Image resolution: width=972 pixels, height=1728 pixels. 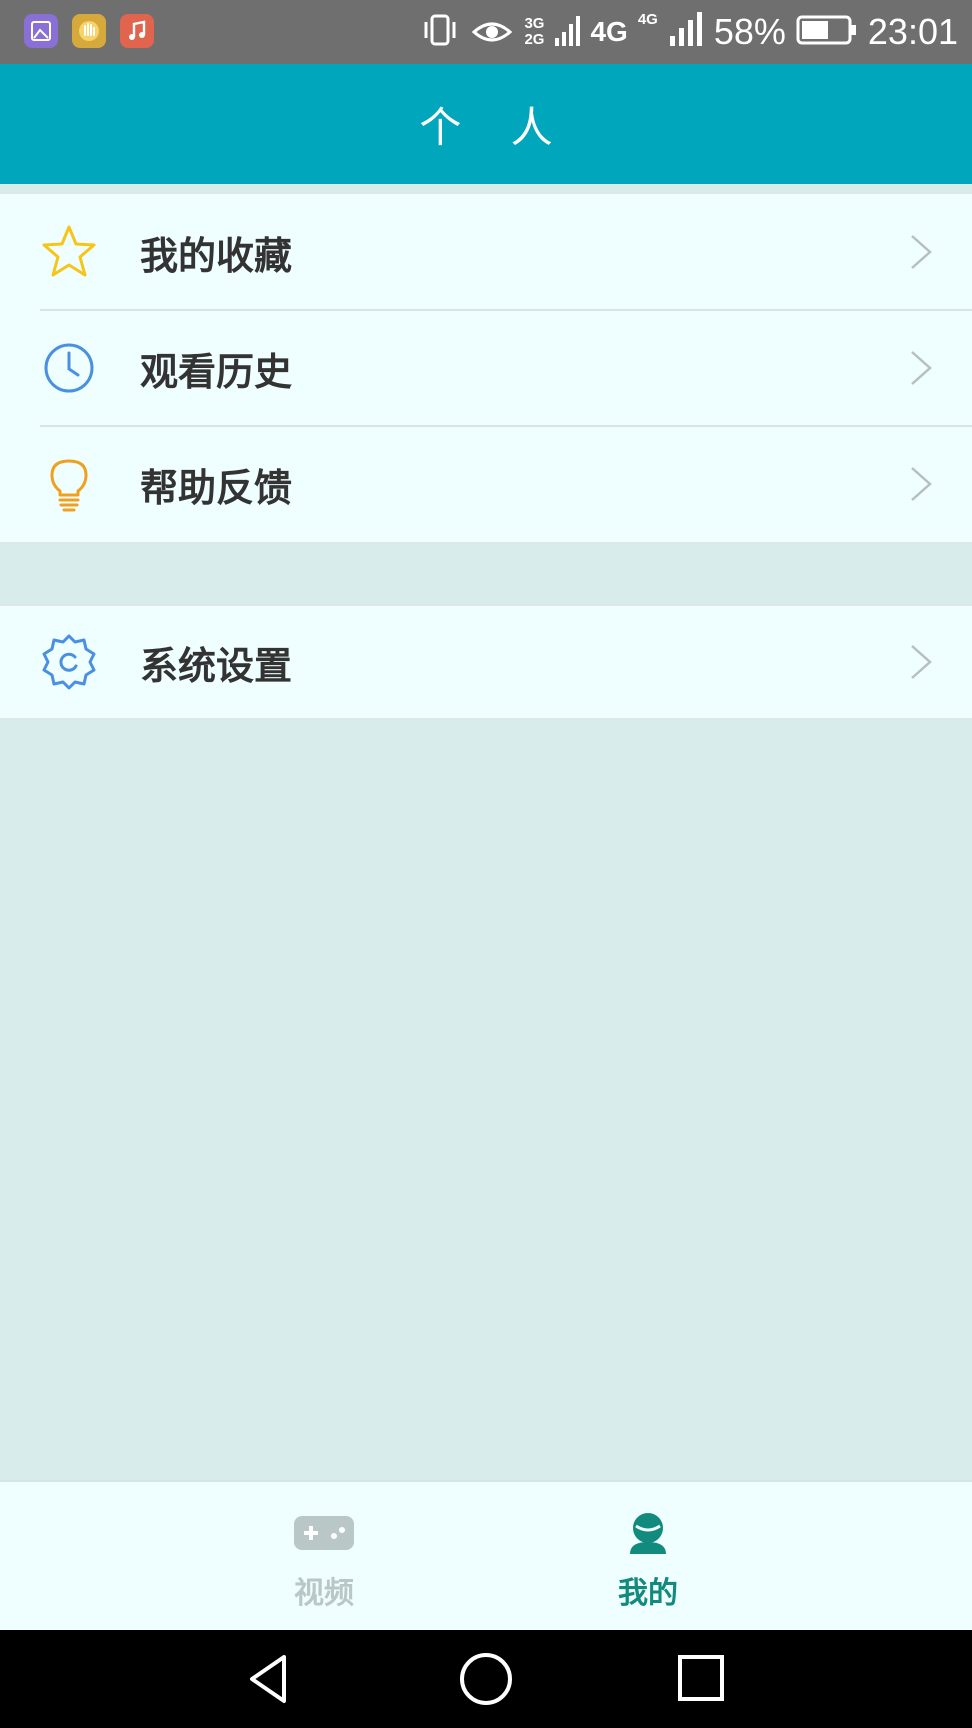 I want to click on menu-item-history: 观看历史, so click(x=486, y=367).